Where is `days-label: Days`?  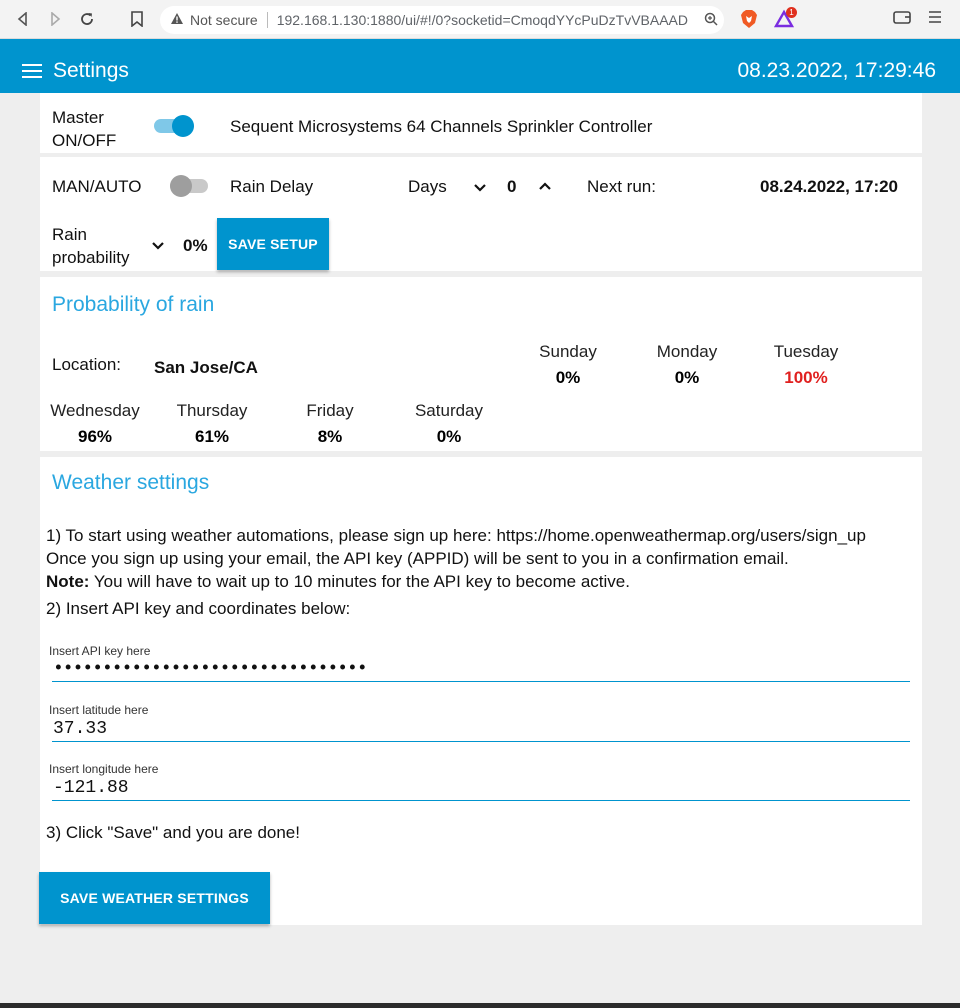 days-label: Days is located at coordinates (427, 186).